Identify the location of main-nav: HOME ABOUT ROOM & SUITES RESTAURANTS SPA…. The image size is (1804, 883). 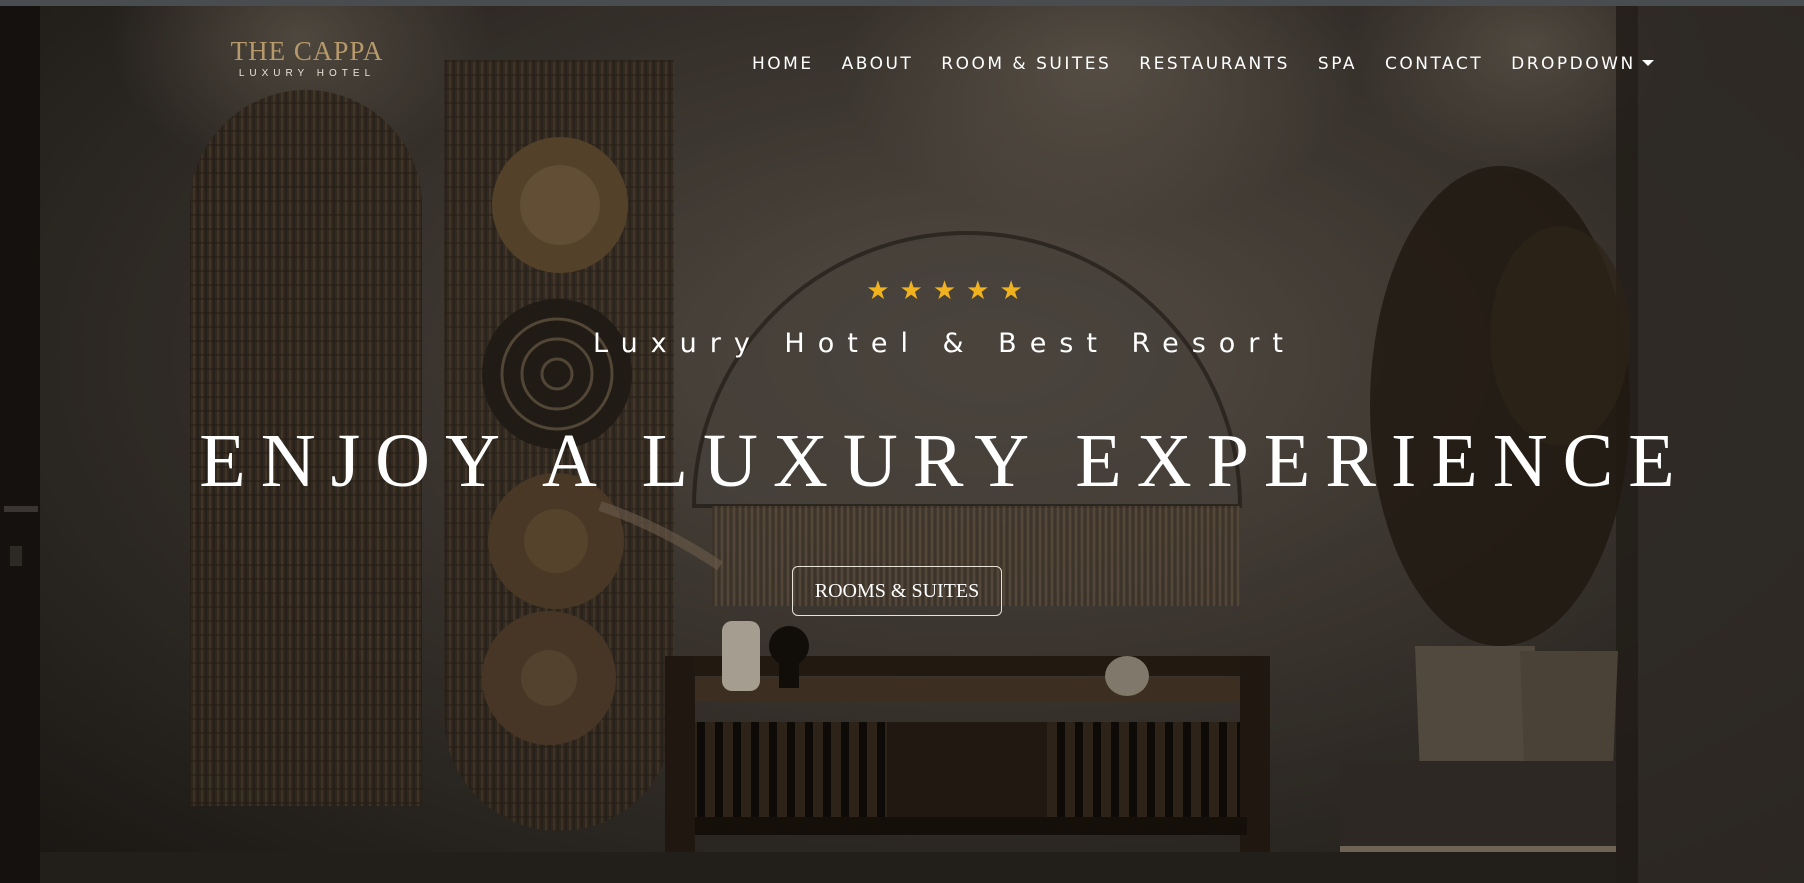
(1203, 64).